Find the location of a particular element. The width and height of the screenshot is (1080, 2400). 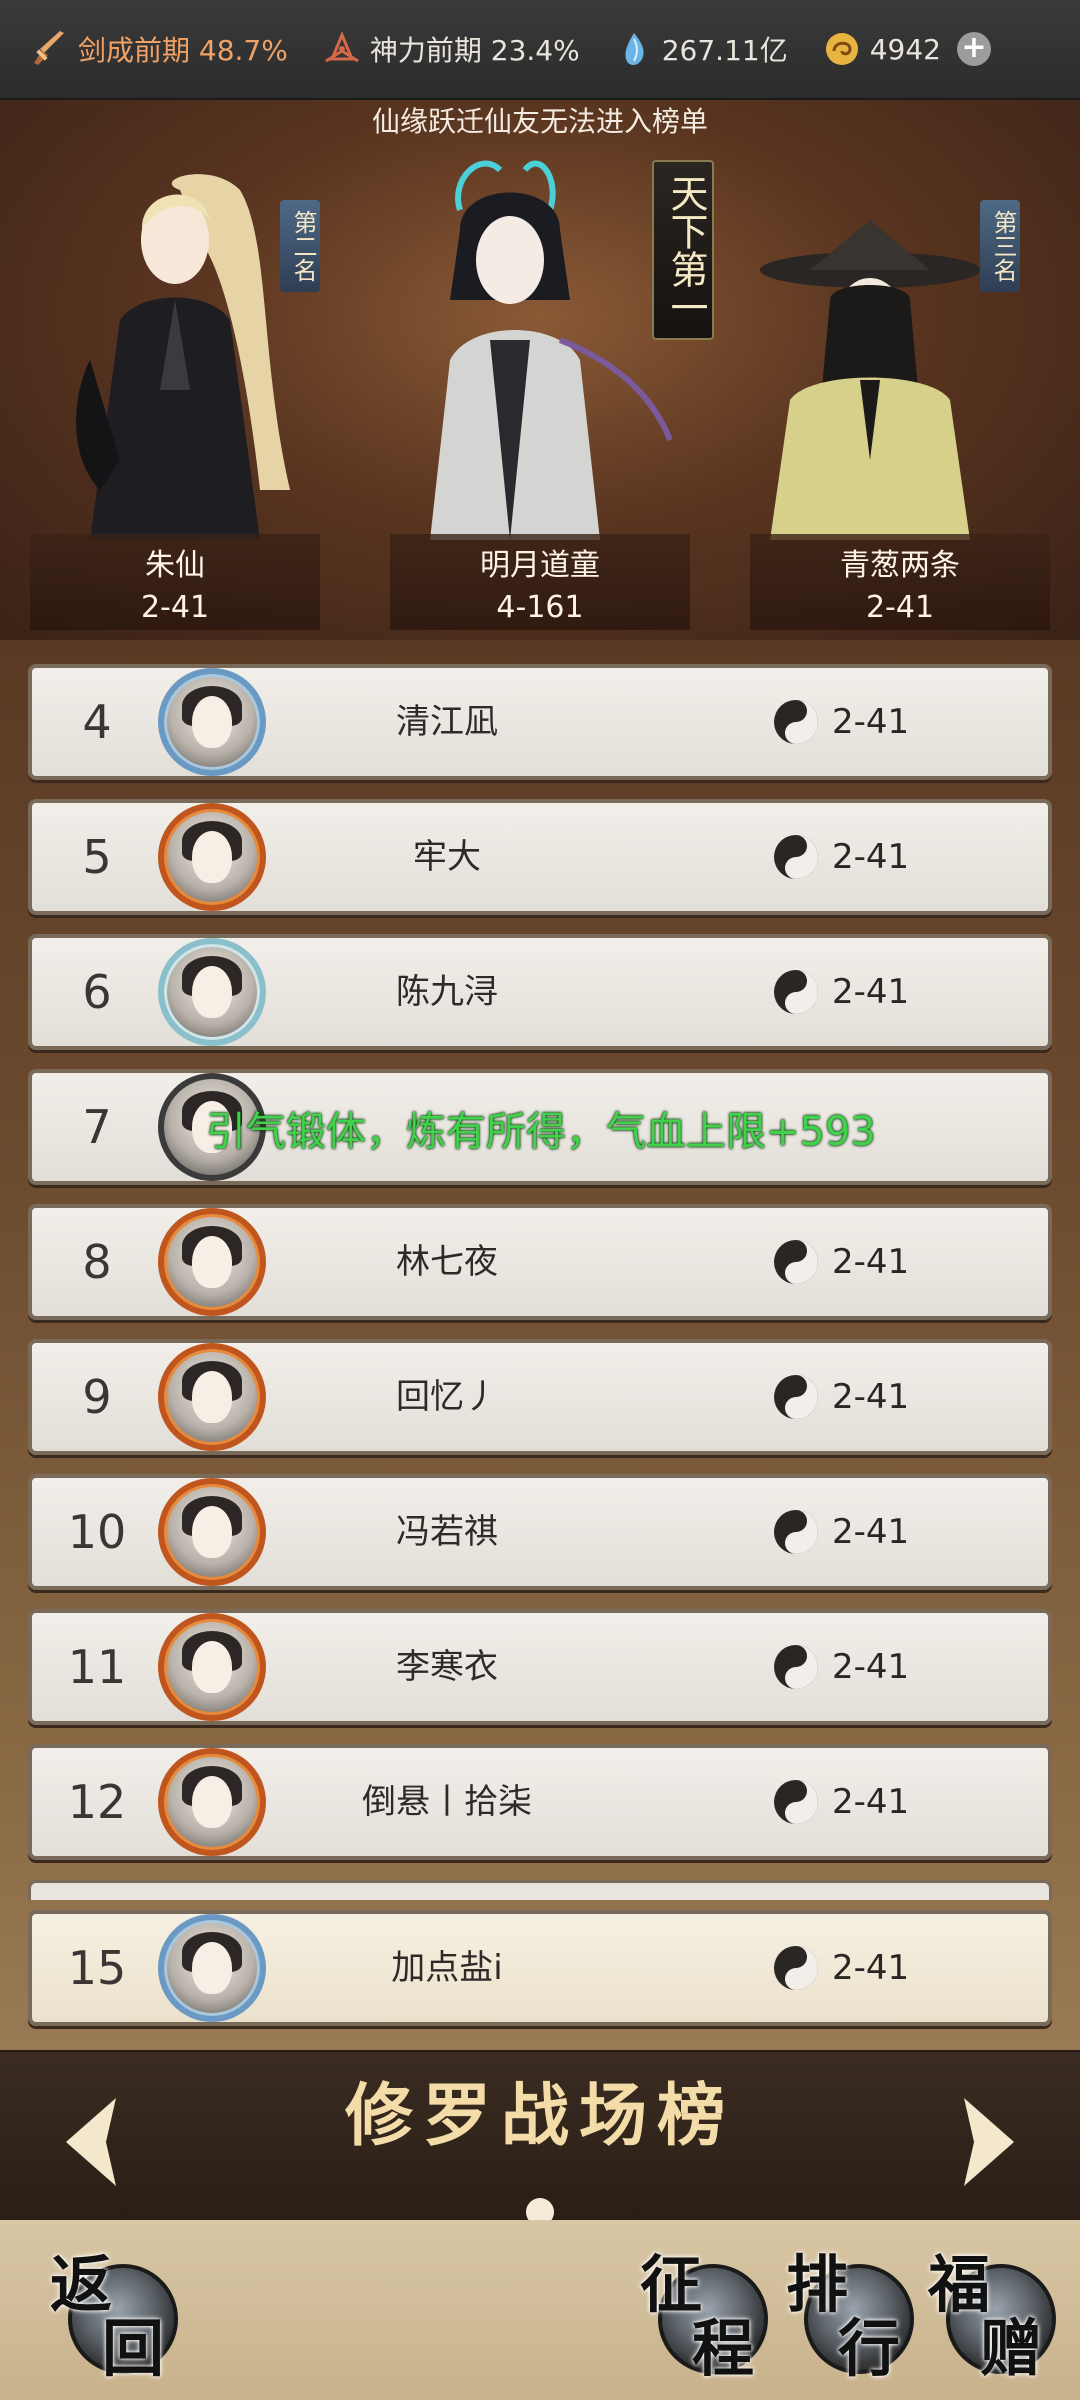

coin-text: 4942 is located at coordinates (905, 49).